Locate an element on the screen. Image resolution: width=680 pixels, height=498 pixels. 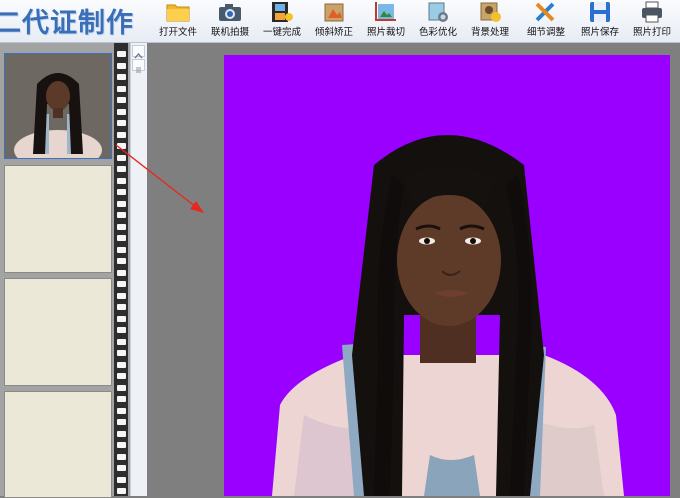
vertical-scrollbar is located at coordinates (138, 269).